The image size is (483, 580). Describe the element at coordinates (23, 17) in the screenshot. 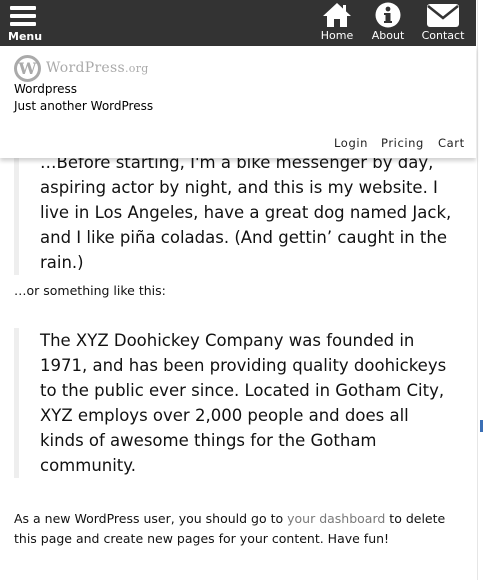

I see `hamburger-icon` at that location.